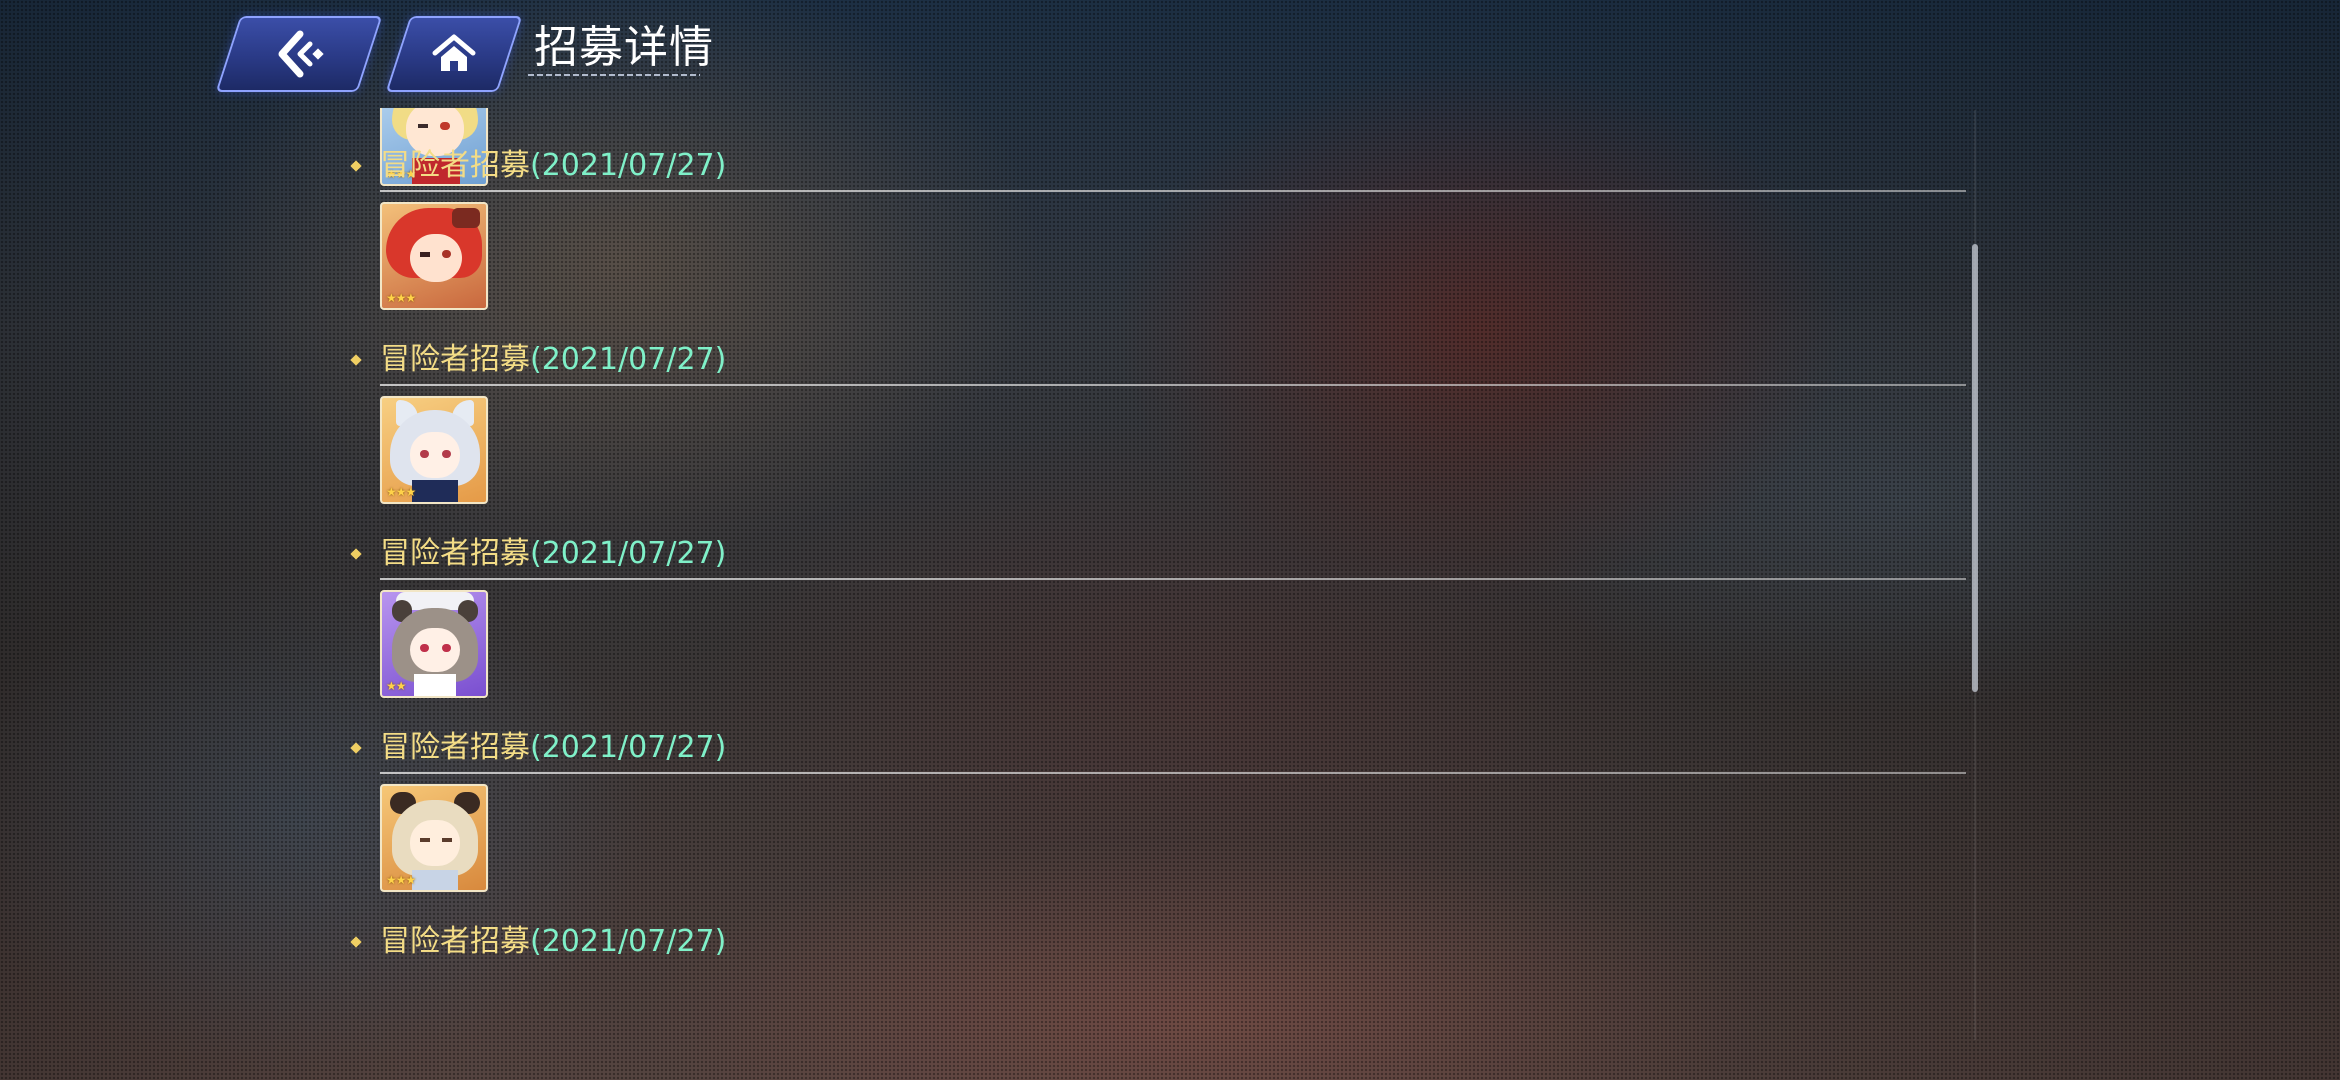 The width and height of the screenshot is (2340, 1080). I want to click on scrollbar, so click(1975, 468).